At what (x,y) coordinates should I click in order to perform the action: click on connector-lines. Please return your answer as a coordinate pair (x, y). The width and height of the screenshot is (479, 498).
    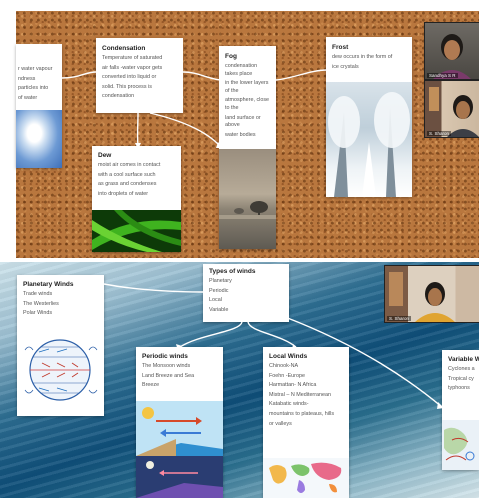
    Looking at the image, I should click on (194, 109).